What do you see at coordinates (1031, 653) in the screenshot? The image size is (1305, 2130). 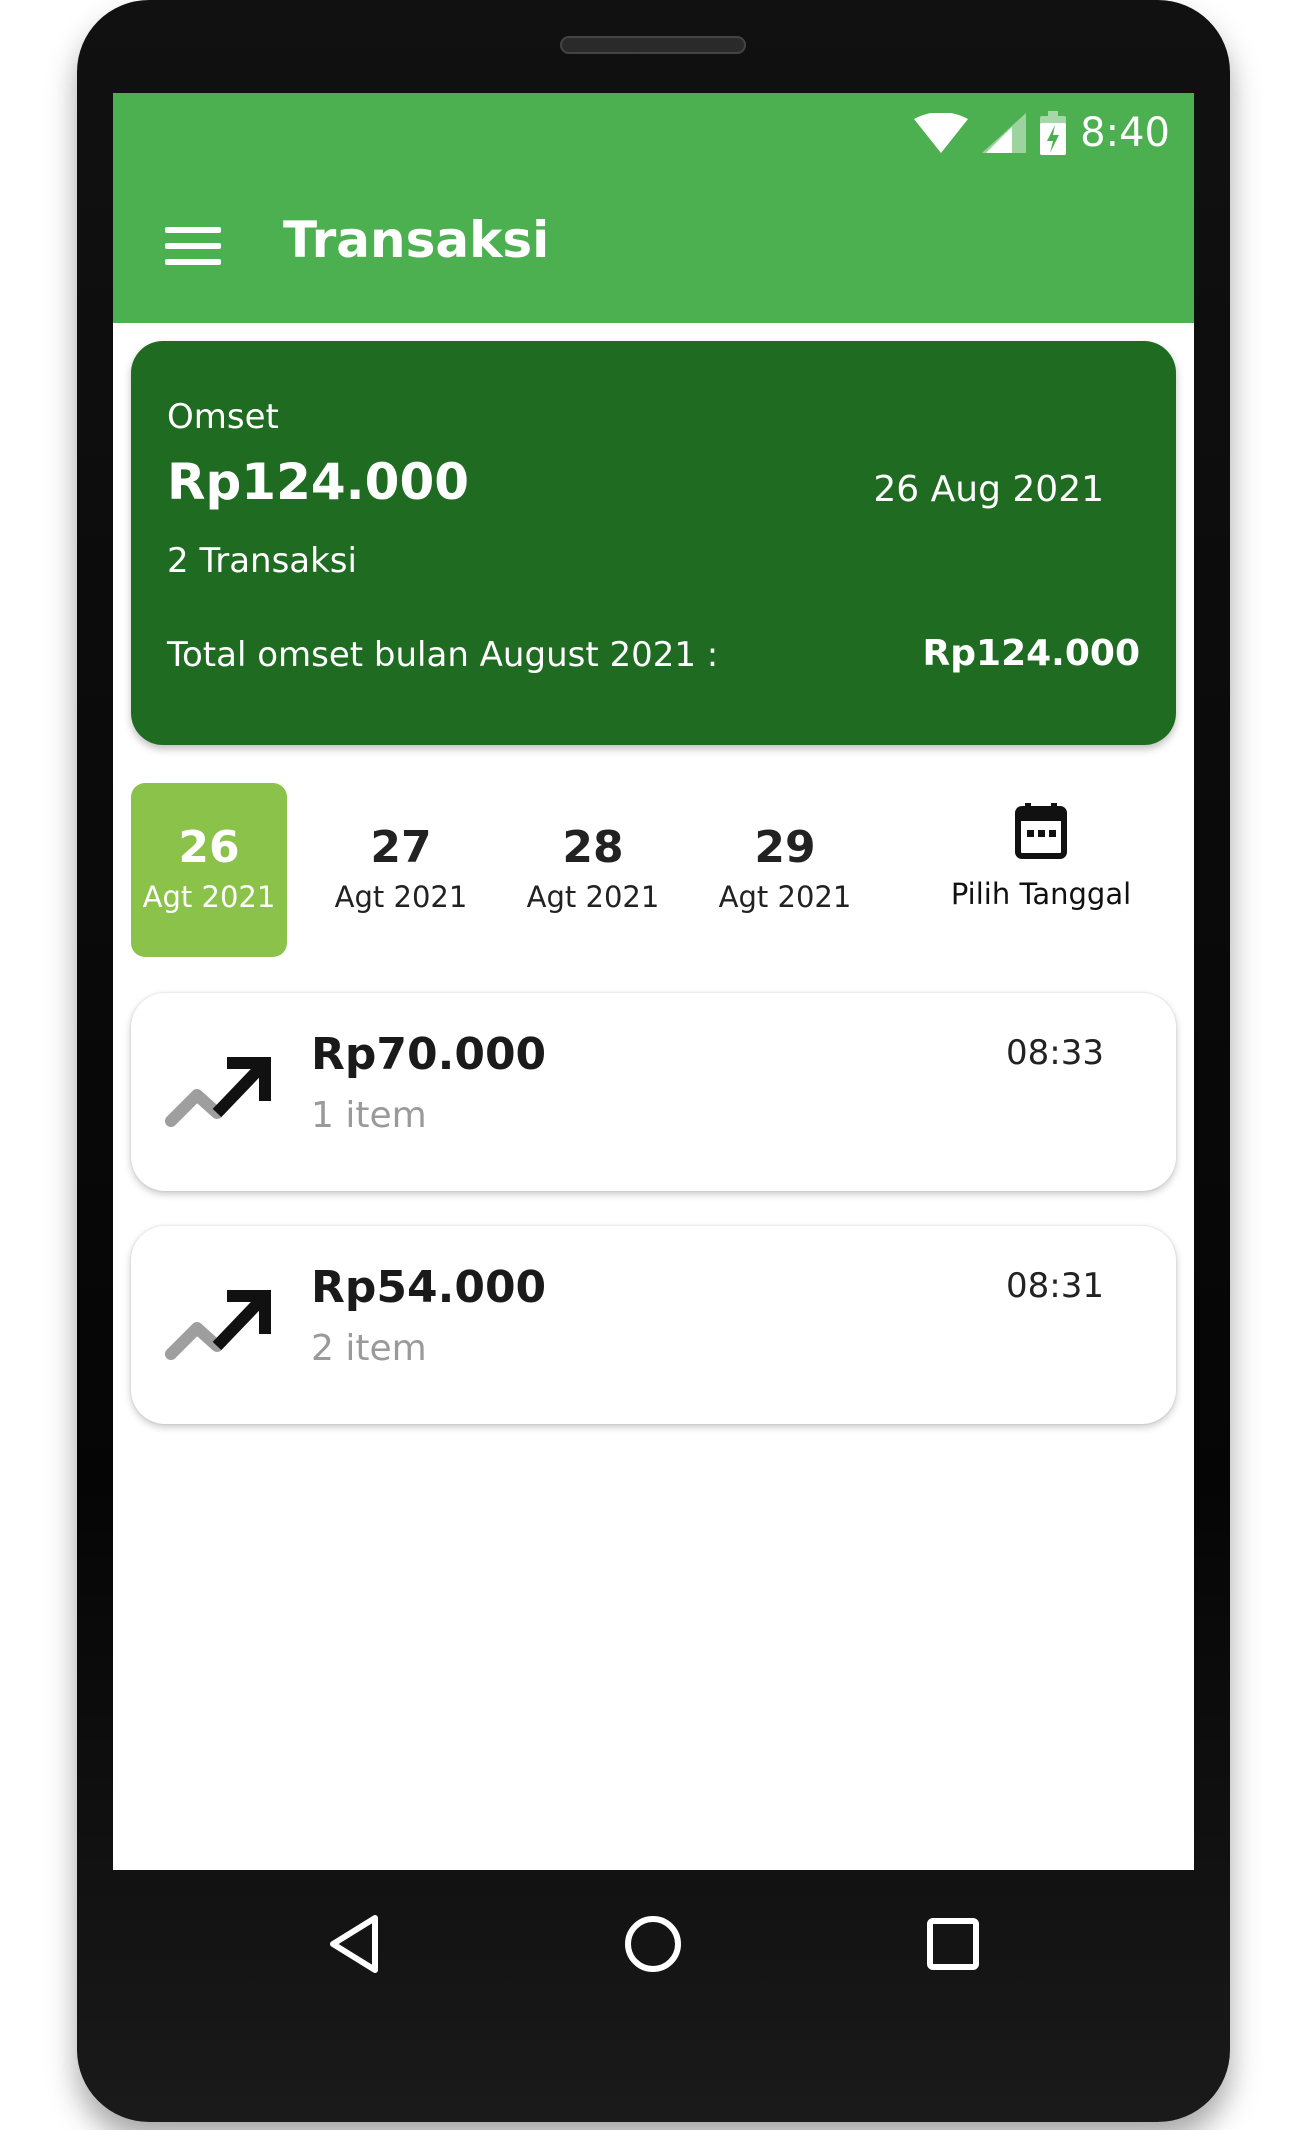 I see `month-total-value: Rp124.000` at bounding box center [1031, 653].